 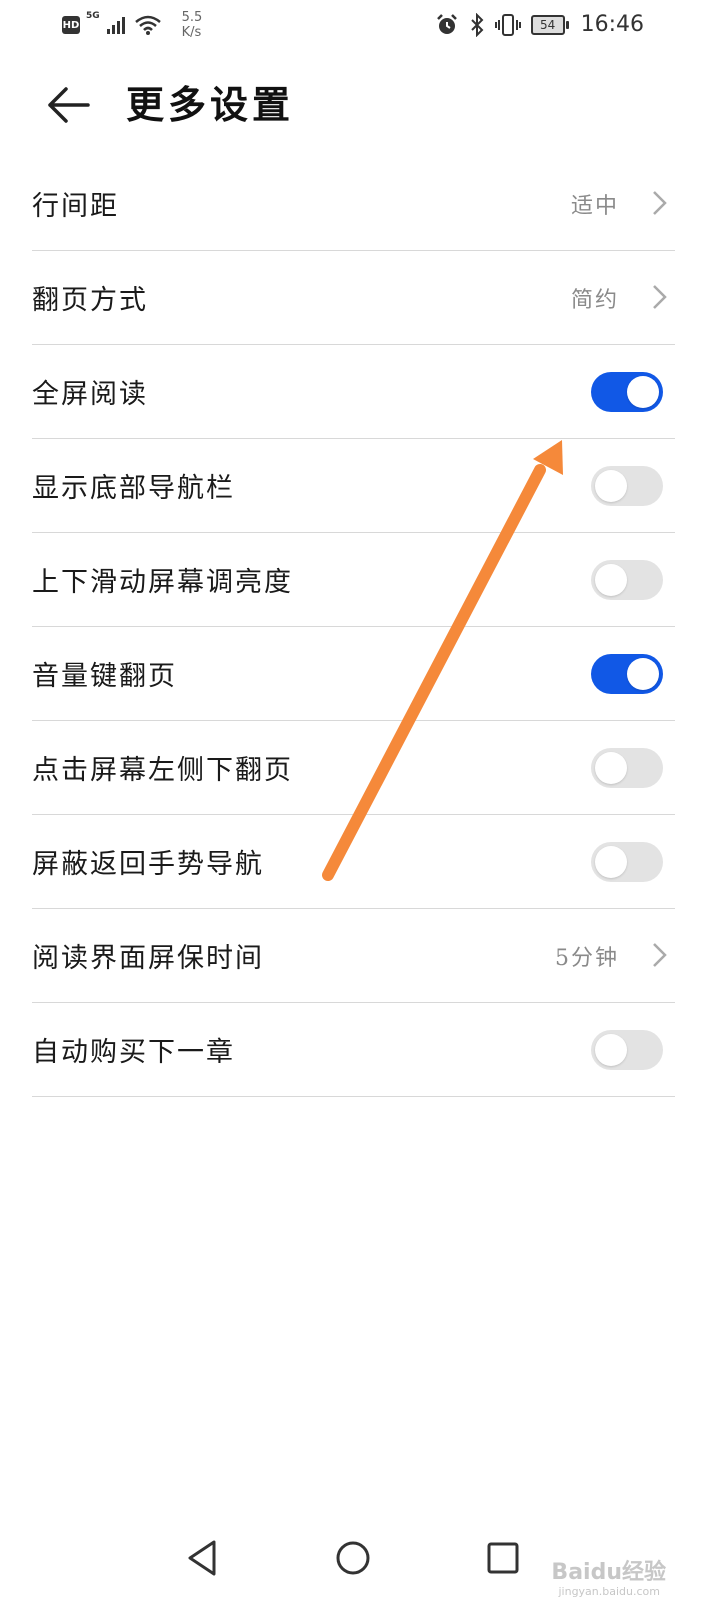 I want to click on watermark: Baidu经验, so click(x=608, y=1572).